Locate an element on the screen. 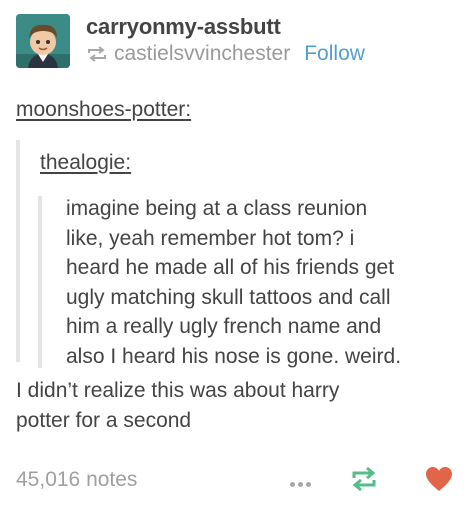 The width and height of the screenshot is (474, 517). text-line: heard he made all of his friends get is located at coordinates (230, 267).